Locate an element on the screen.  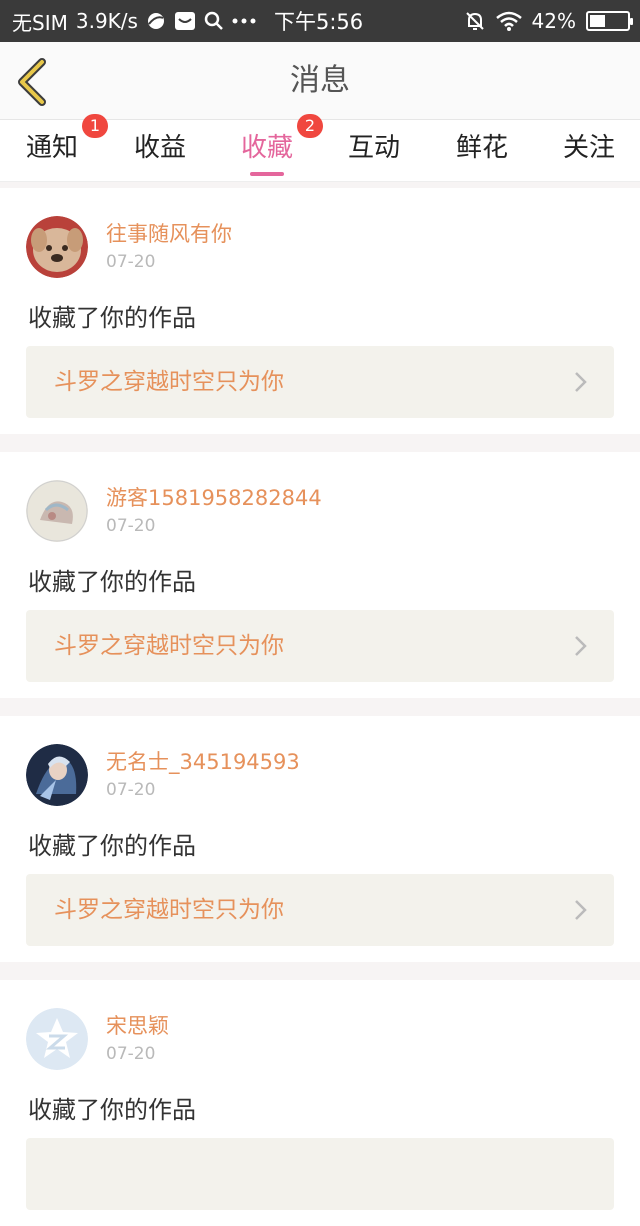
unread-badge: 2 is located at coordinates (310, 126).